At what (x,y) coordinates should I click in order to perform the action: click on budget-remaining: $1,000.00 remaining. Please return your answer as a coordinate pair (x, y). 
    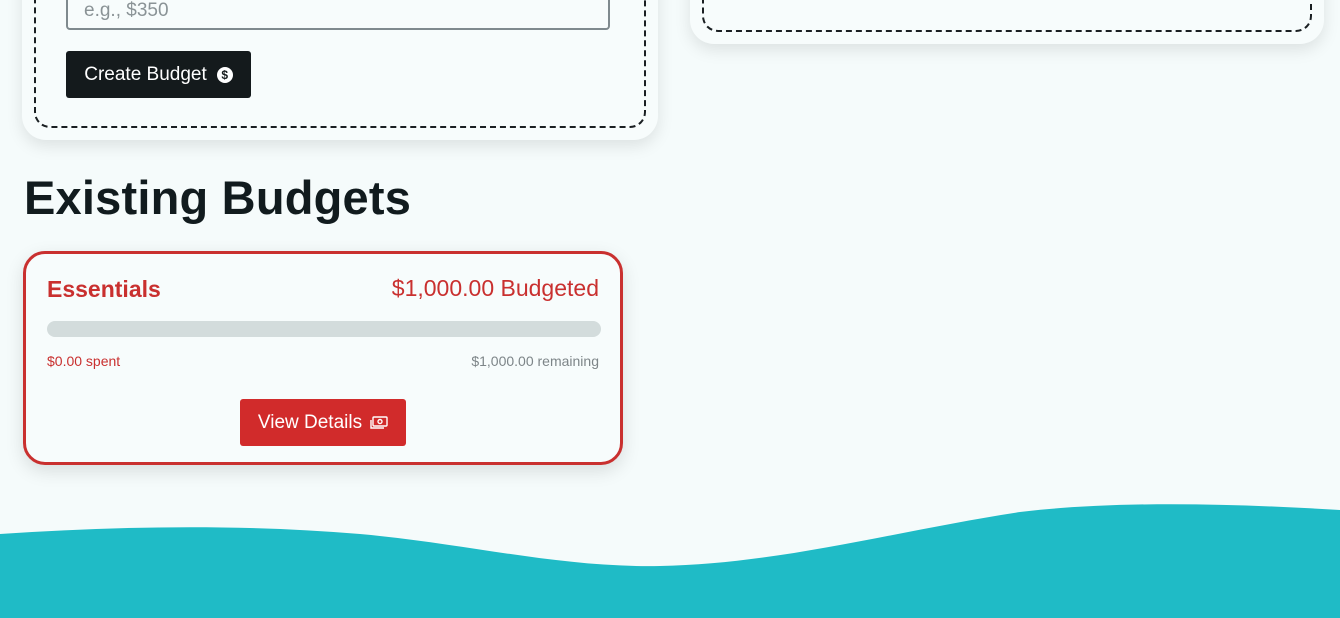
    Looking at the image, I should click on (535, 361).